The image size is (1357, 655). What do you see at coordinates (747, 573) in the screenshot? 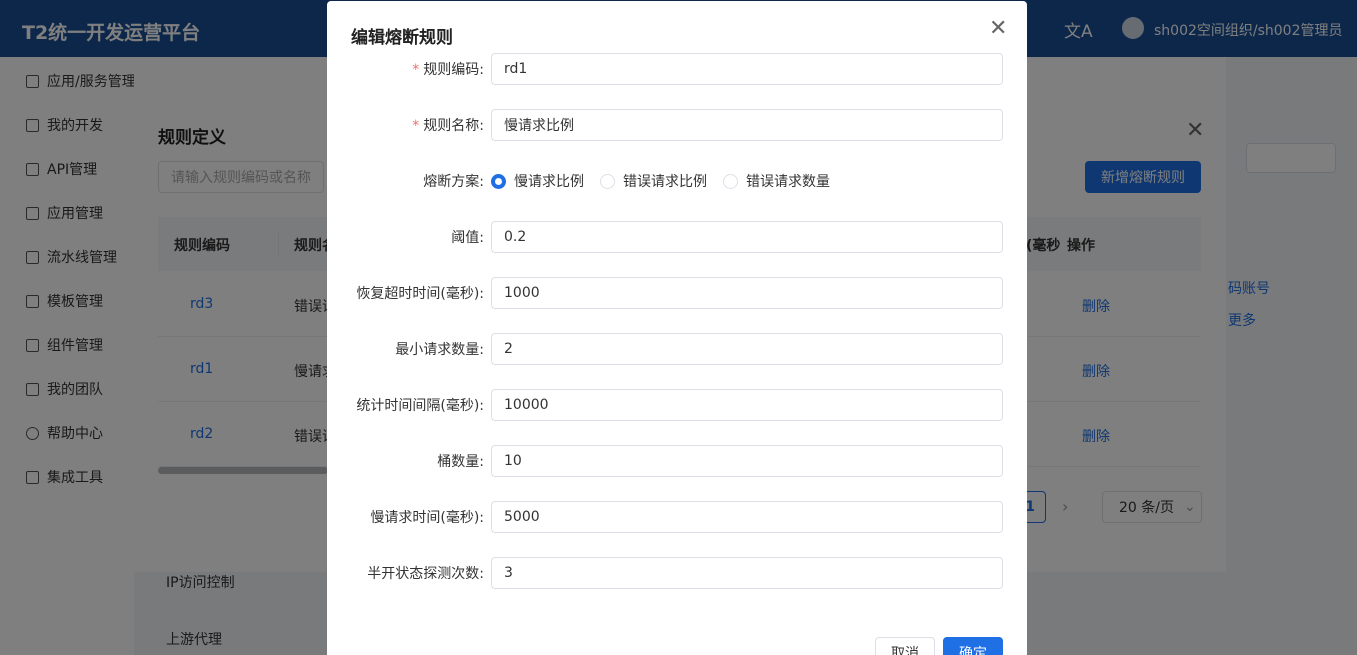
I see `half-open-probes-input: 3` at bounding box center [747, 573].